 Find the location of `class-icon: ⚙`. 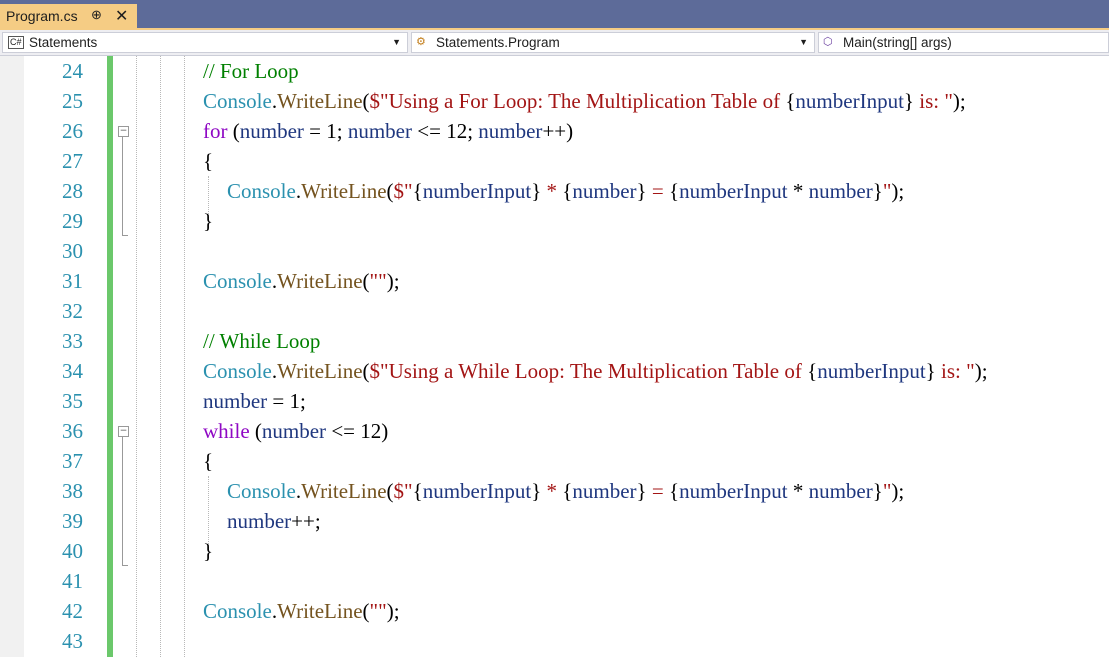

class-icon: ⚙ is located at coordinates (421, 42).